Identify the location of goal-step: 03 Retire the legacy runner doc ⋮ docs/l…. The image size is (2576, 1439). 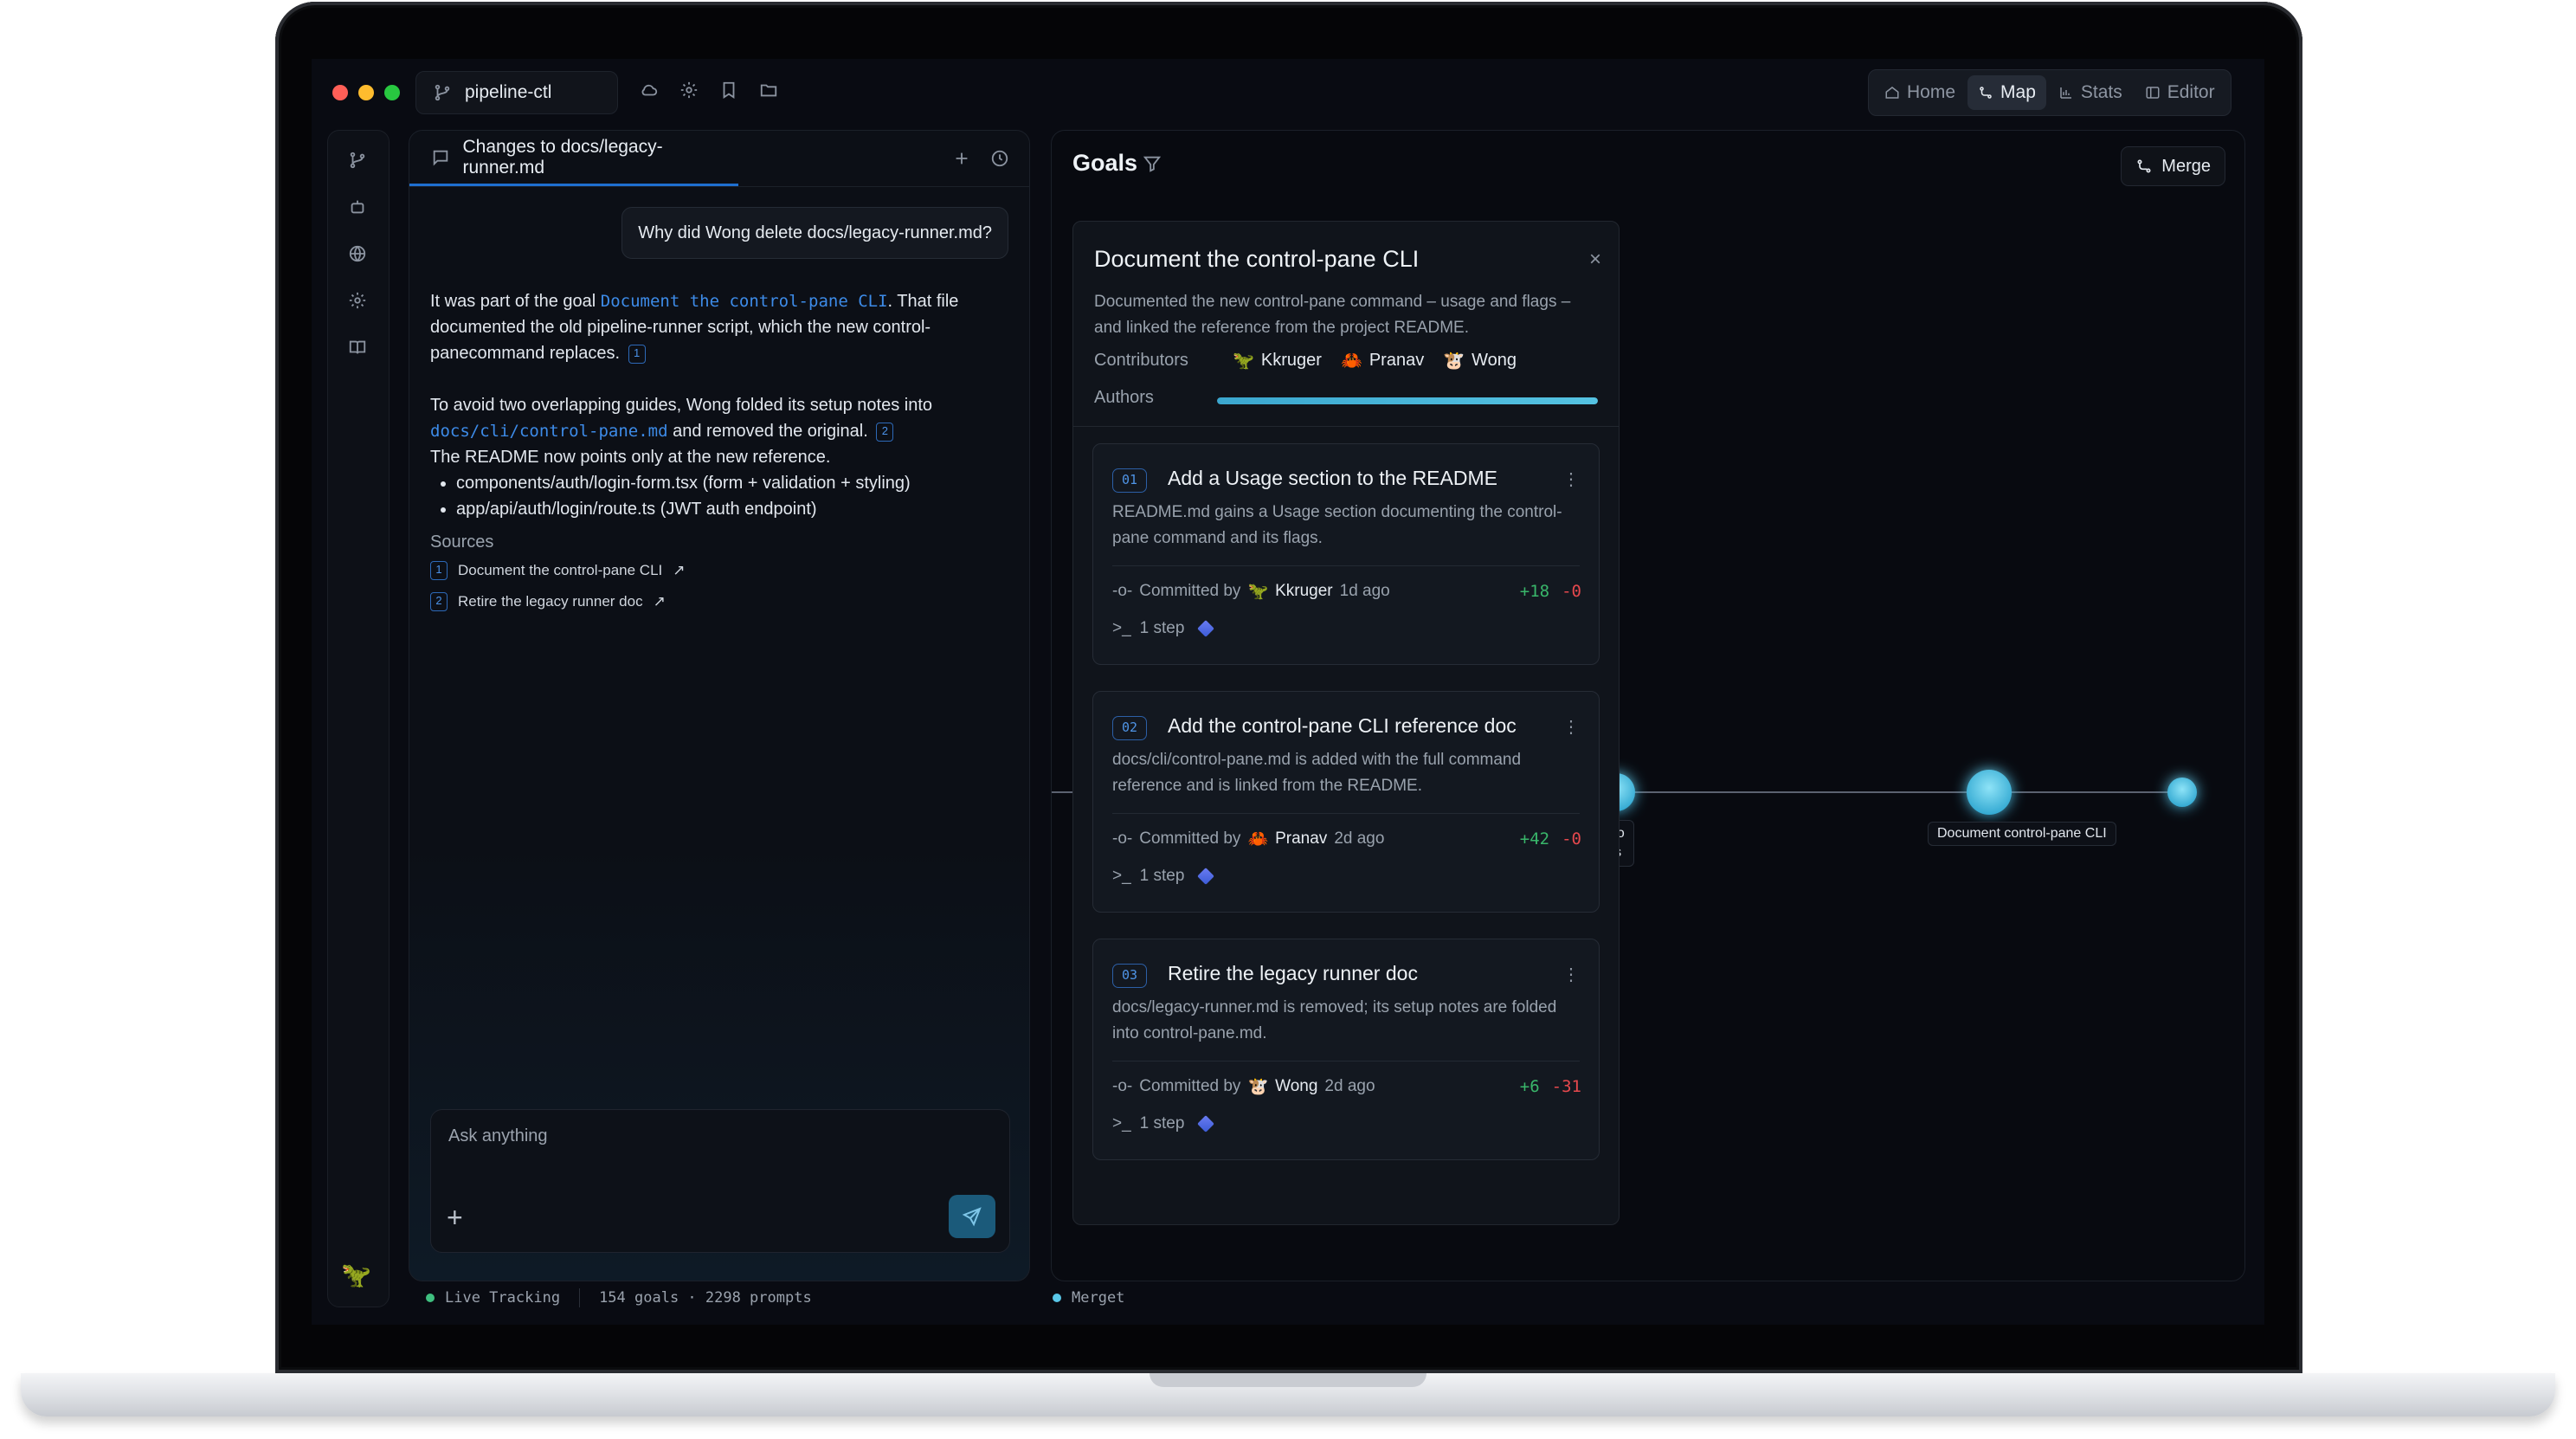
(1346, 1049).